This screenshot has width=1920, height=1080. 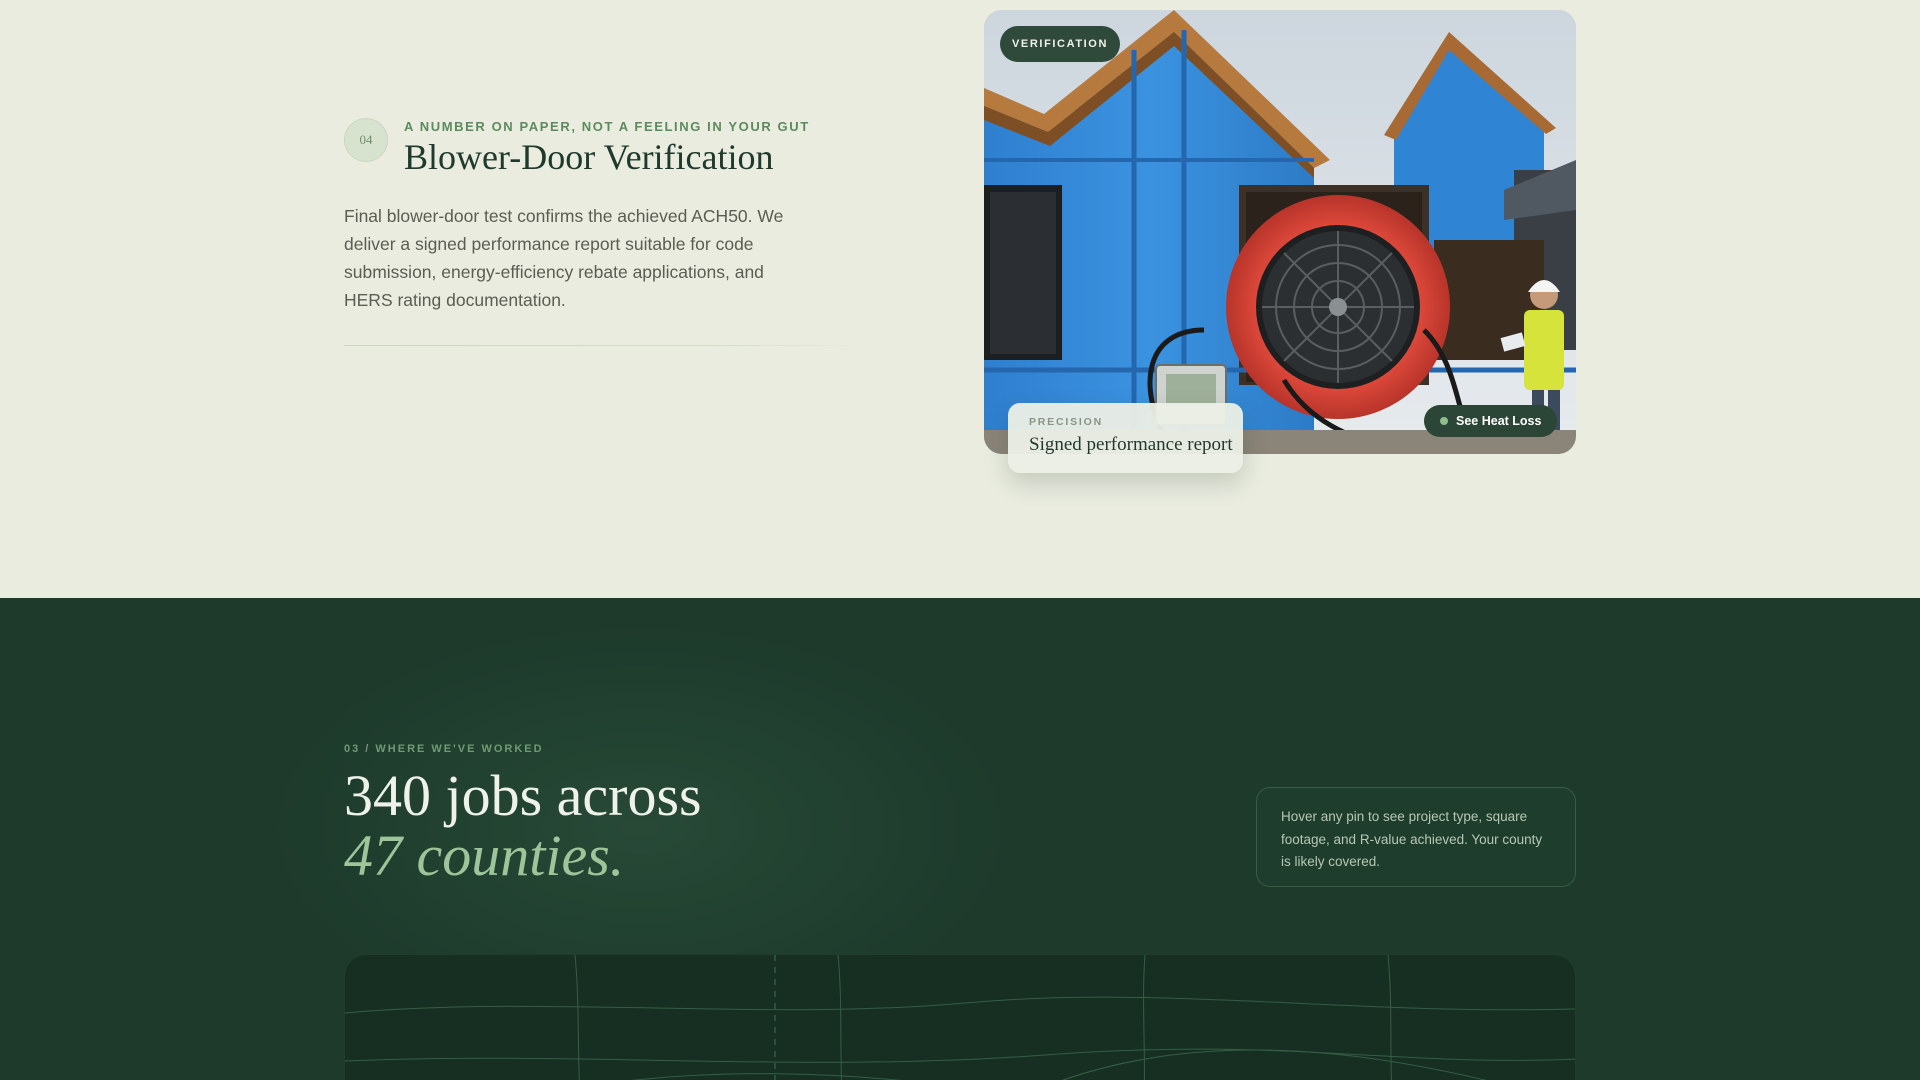 What do you see at coordinates (1066, 422) in the screenshot?
I see `info-card-label: PRECISION` at bounding box center [1066, 422].